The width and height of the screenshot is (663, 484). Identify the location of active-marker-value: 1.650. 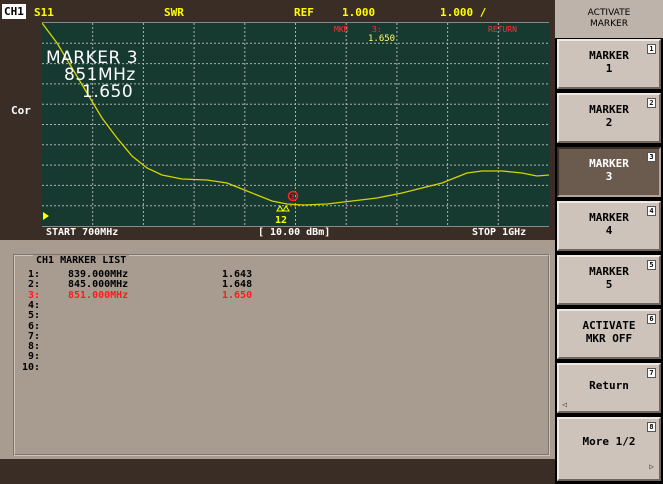
(108, 92).